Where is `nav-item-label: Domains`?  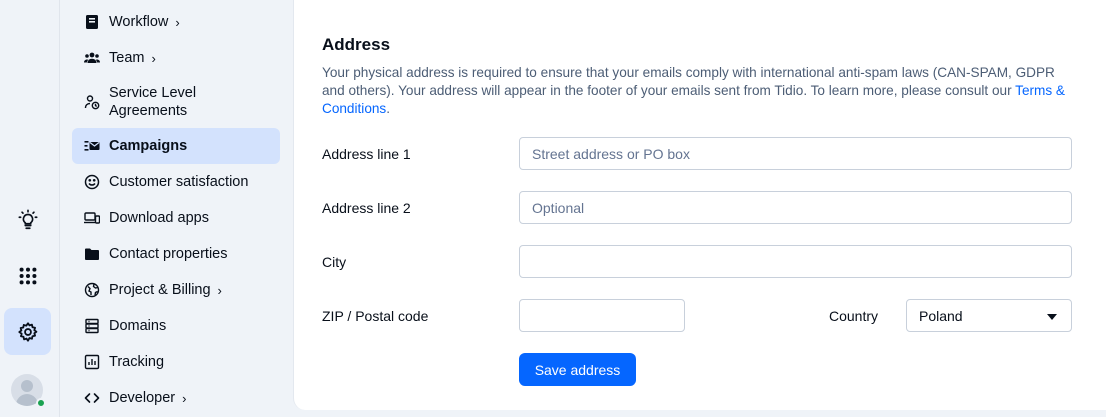
nav-item-label: Domains is located at coordinates (138, 326).